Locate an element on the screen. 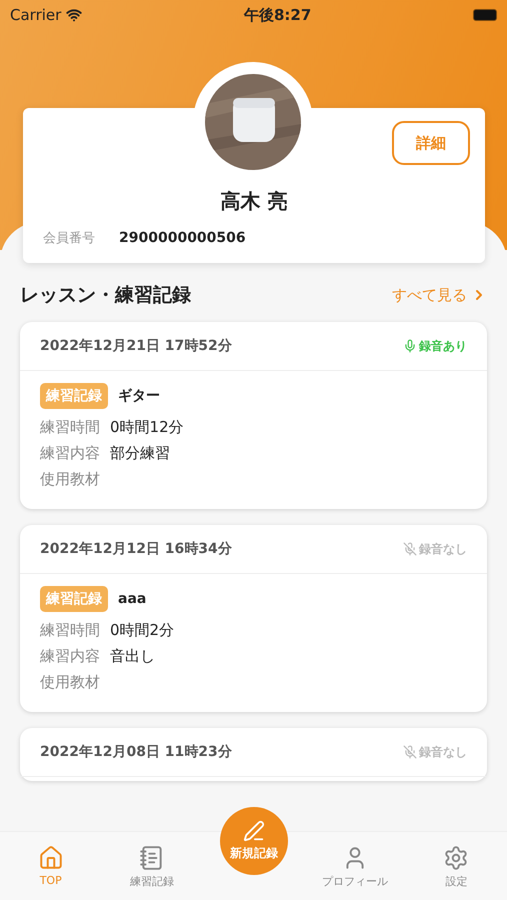  tab-item: 設定 is located at coordinates (456, 866).